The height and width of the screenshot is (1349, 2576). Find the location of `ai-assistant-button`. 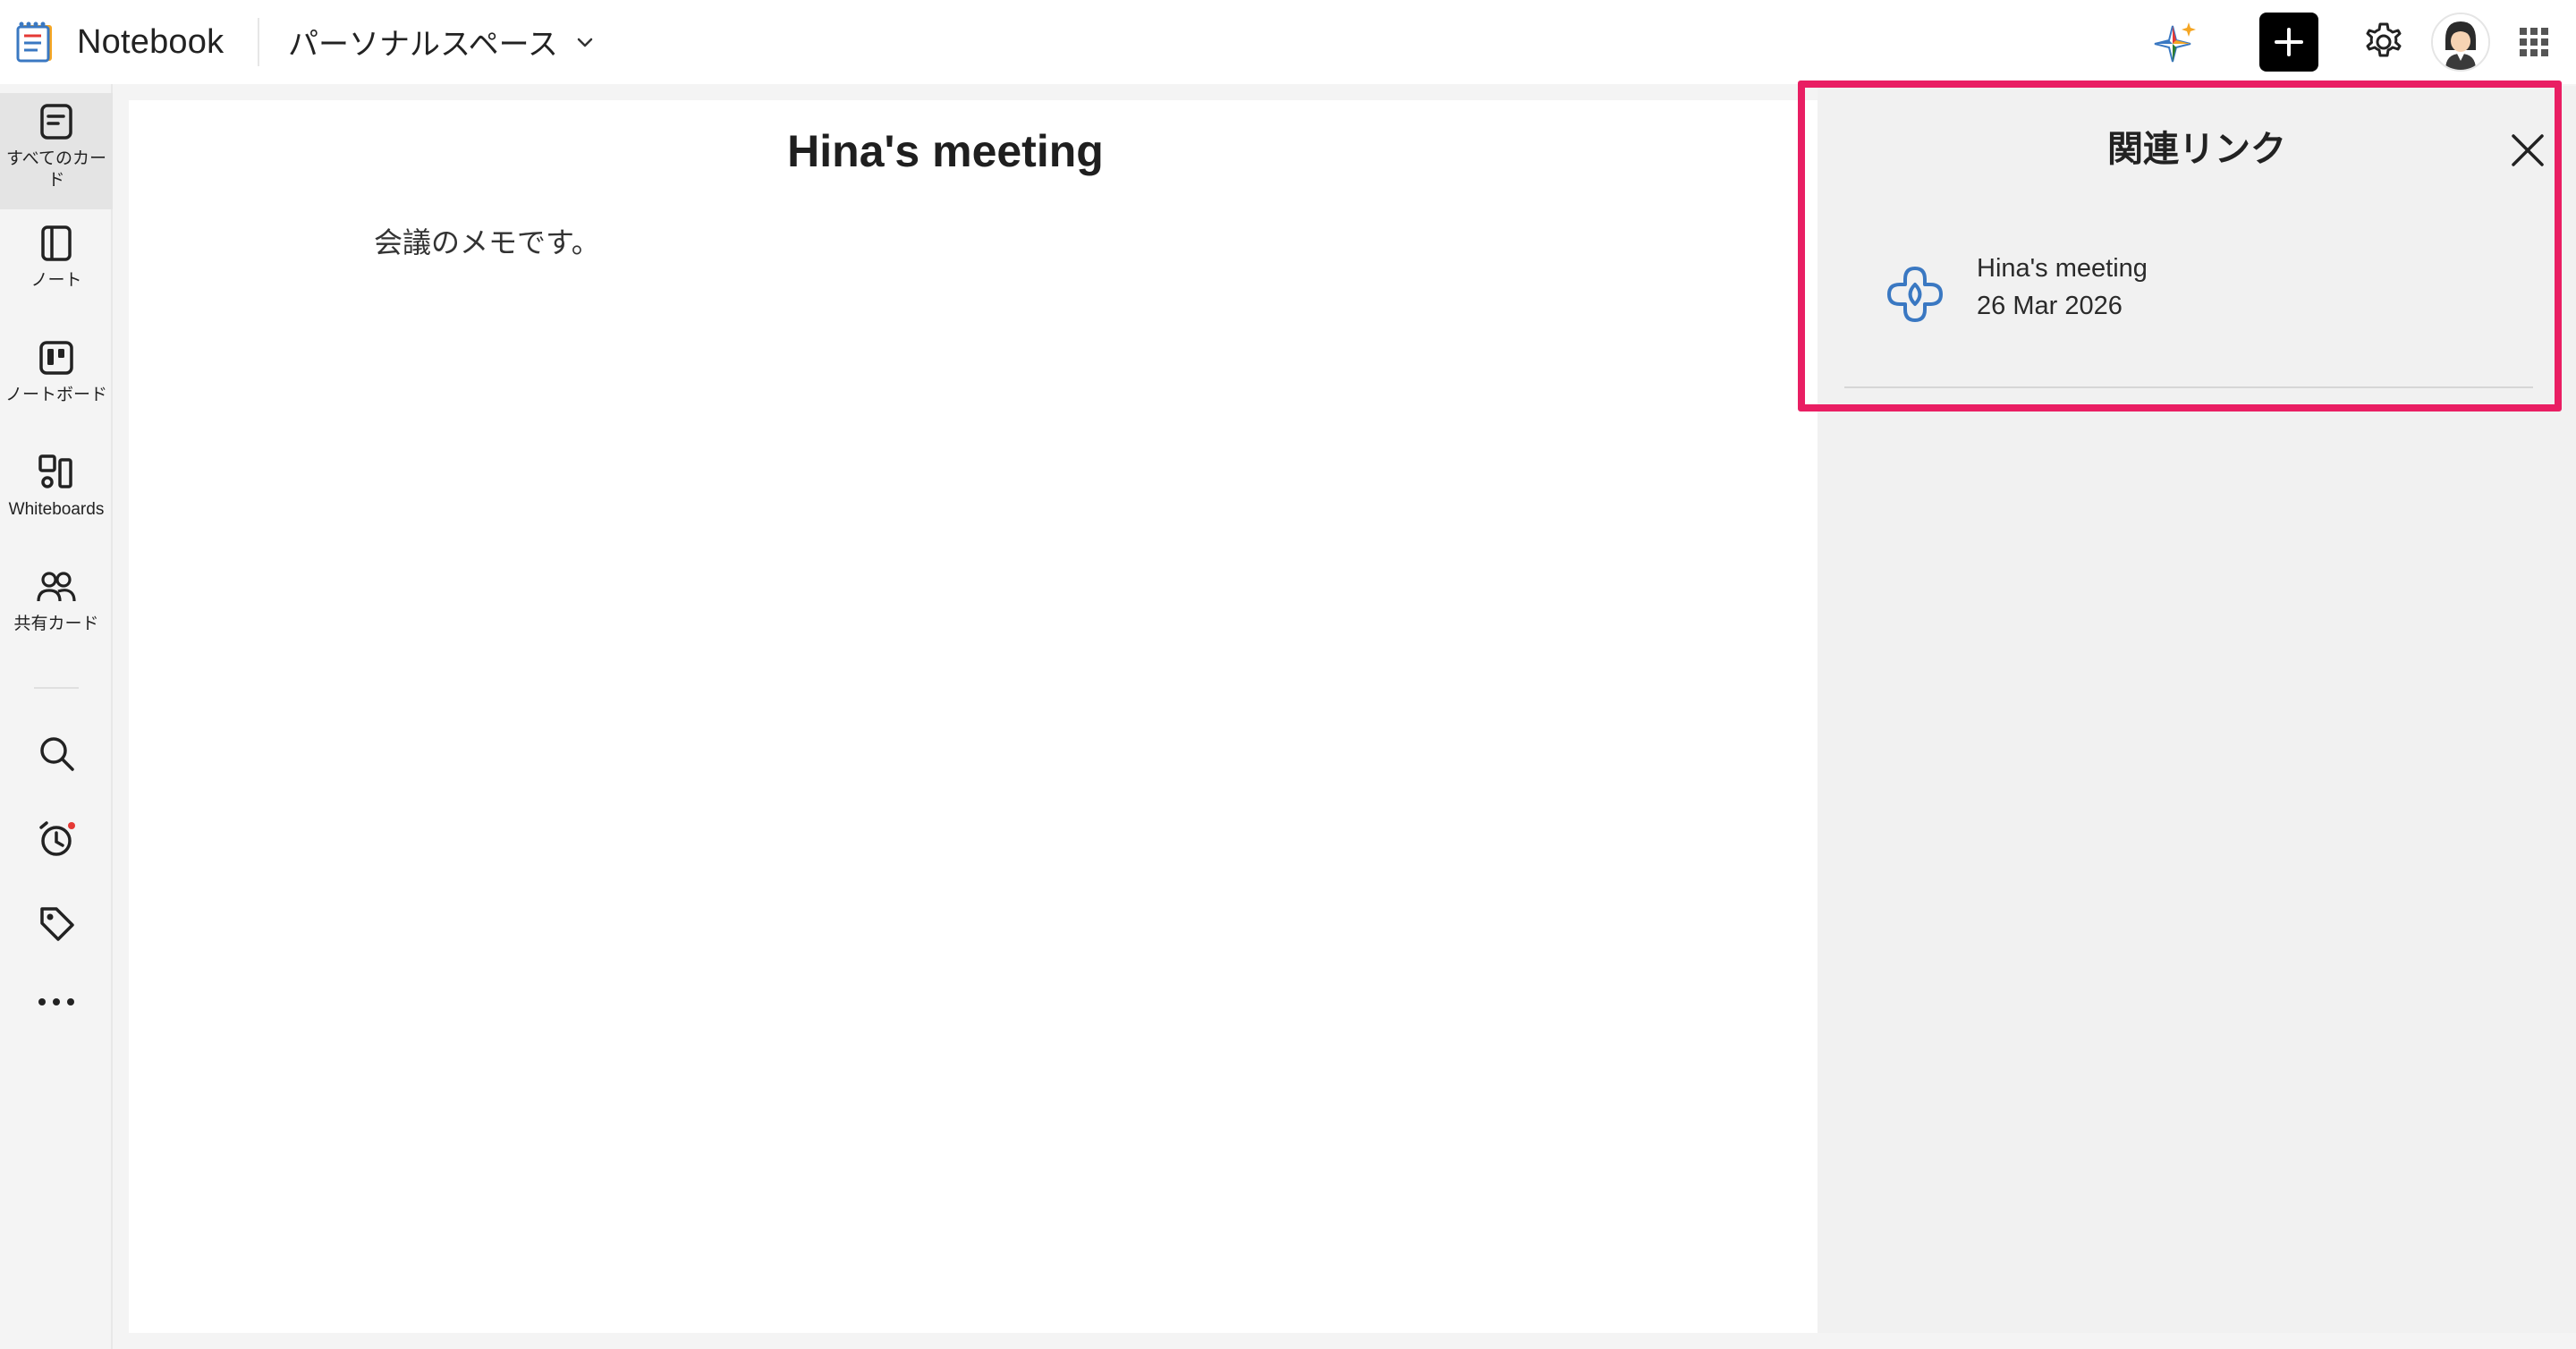

ai-assistant-button is located at coordinates (2176, 42).